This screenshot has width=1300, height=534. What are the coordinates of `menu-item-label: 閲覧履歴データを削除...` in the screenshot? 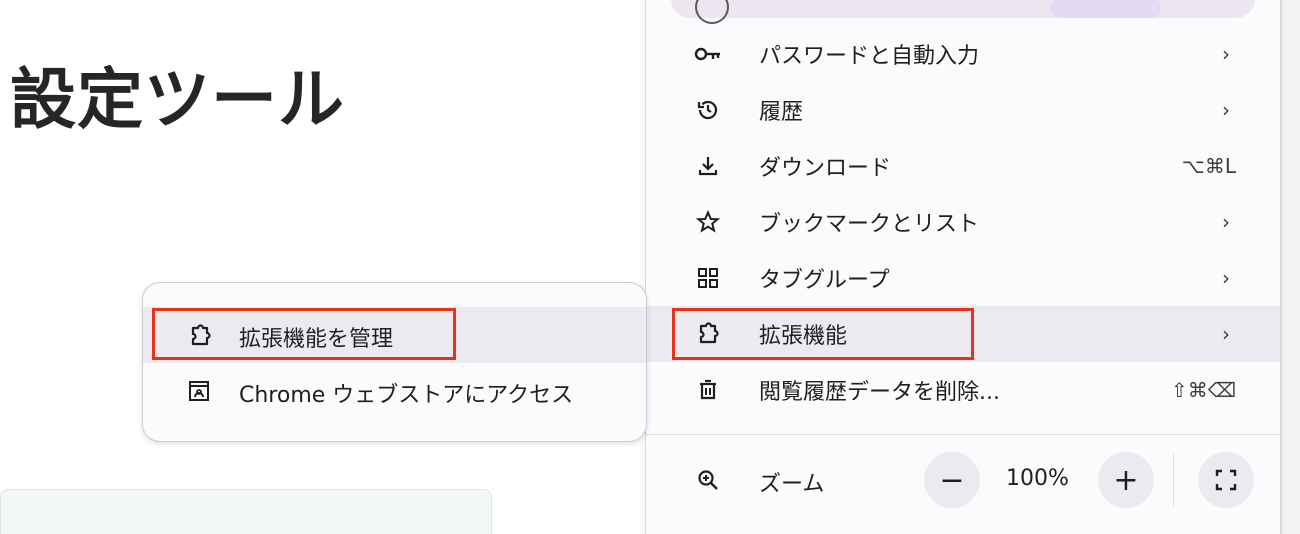 It's located at (879, 392).